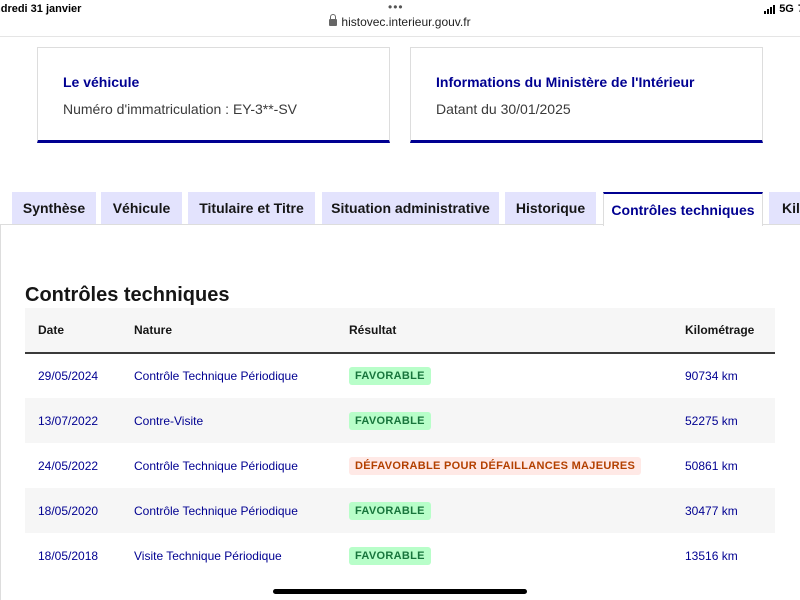 The width and height of the screenshot is (800, 600). I want to click on cell-mileage: 50861 km, so click(711, 465).